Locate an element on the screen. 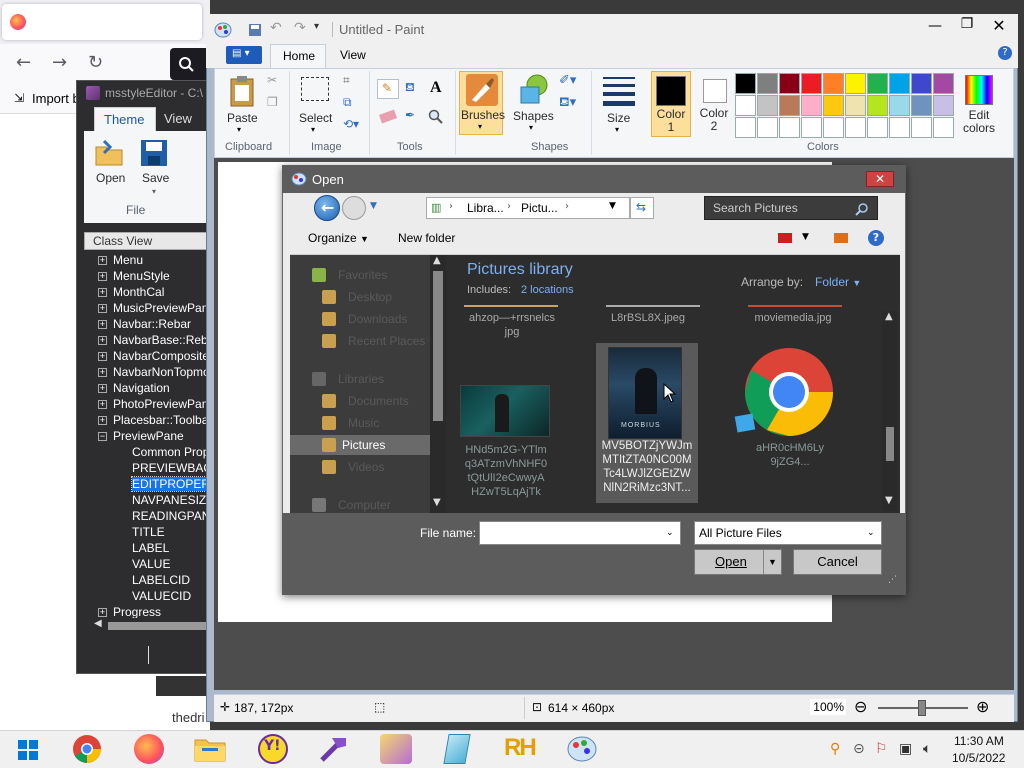 Image resolution: width=1024 pixels, height=768 pixels. forward-icon: → is located at coordinates (59, 62).